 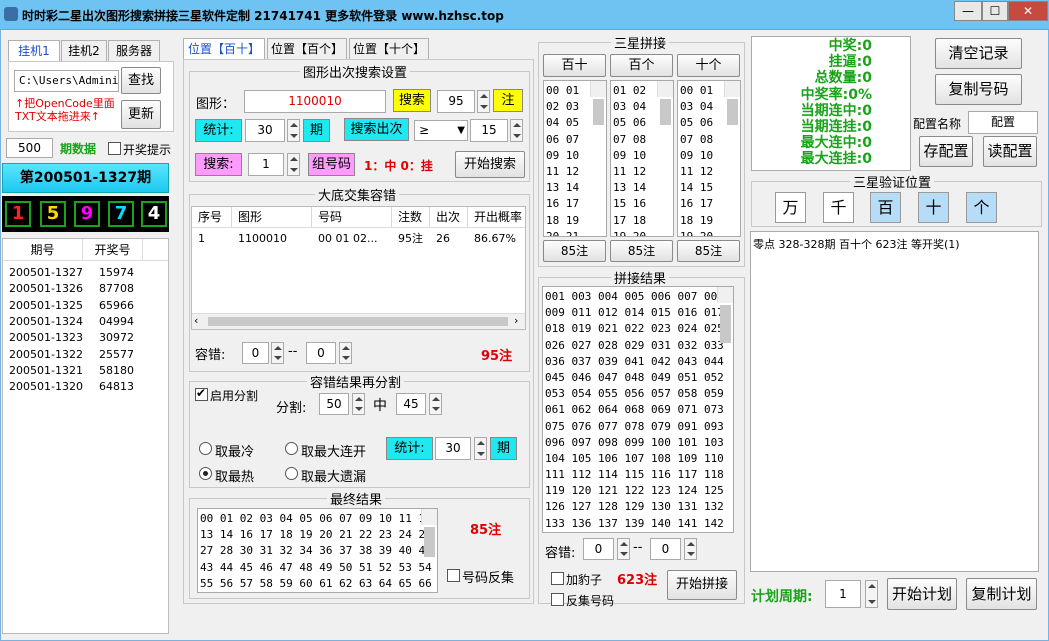 What do you see at coordinates (29, 148) in the screenshot?
I see `period-count-input: 500` at bounding box center [29, 148].